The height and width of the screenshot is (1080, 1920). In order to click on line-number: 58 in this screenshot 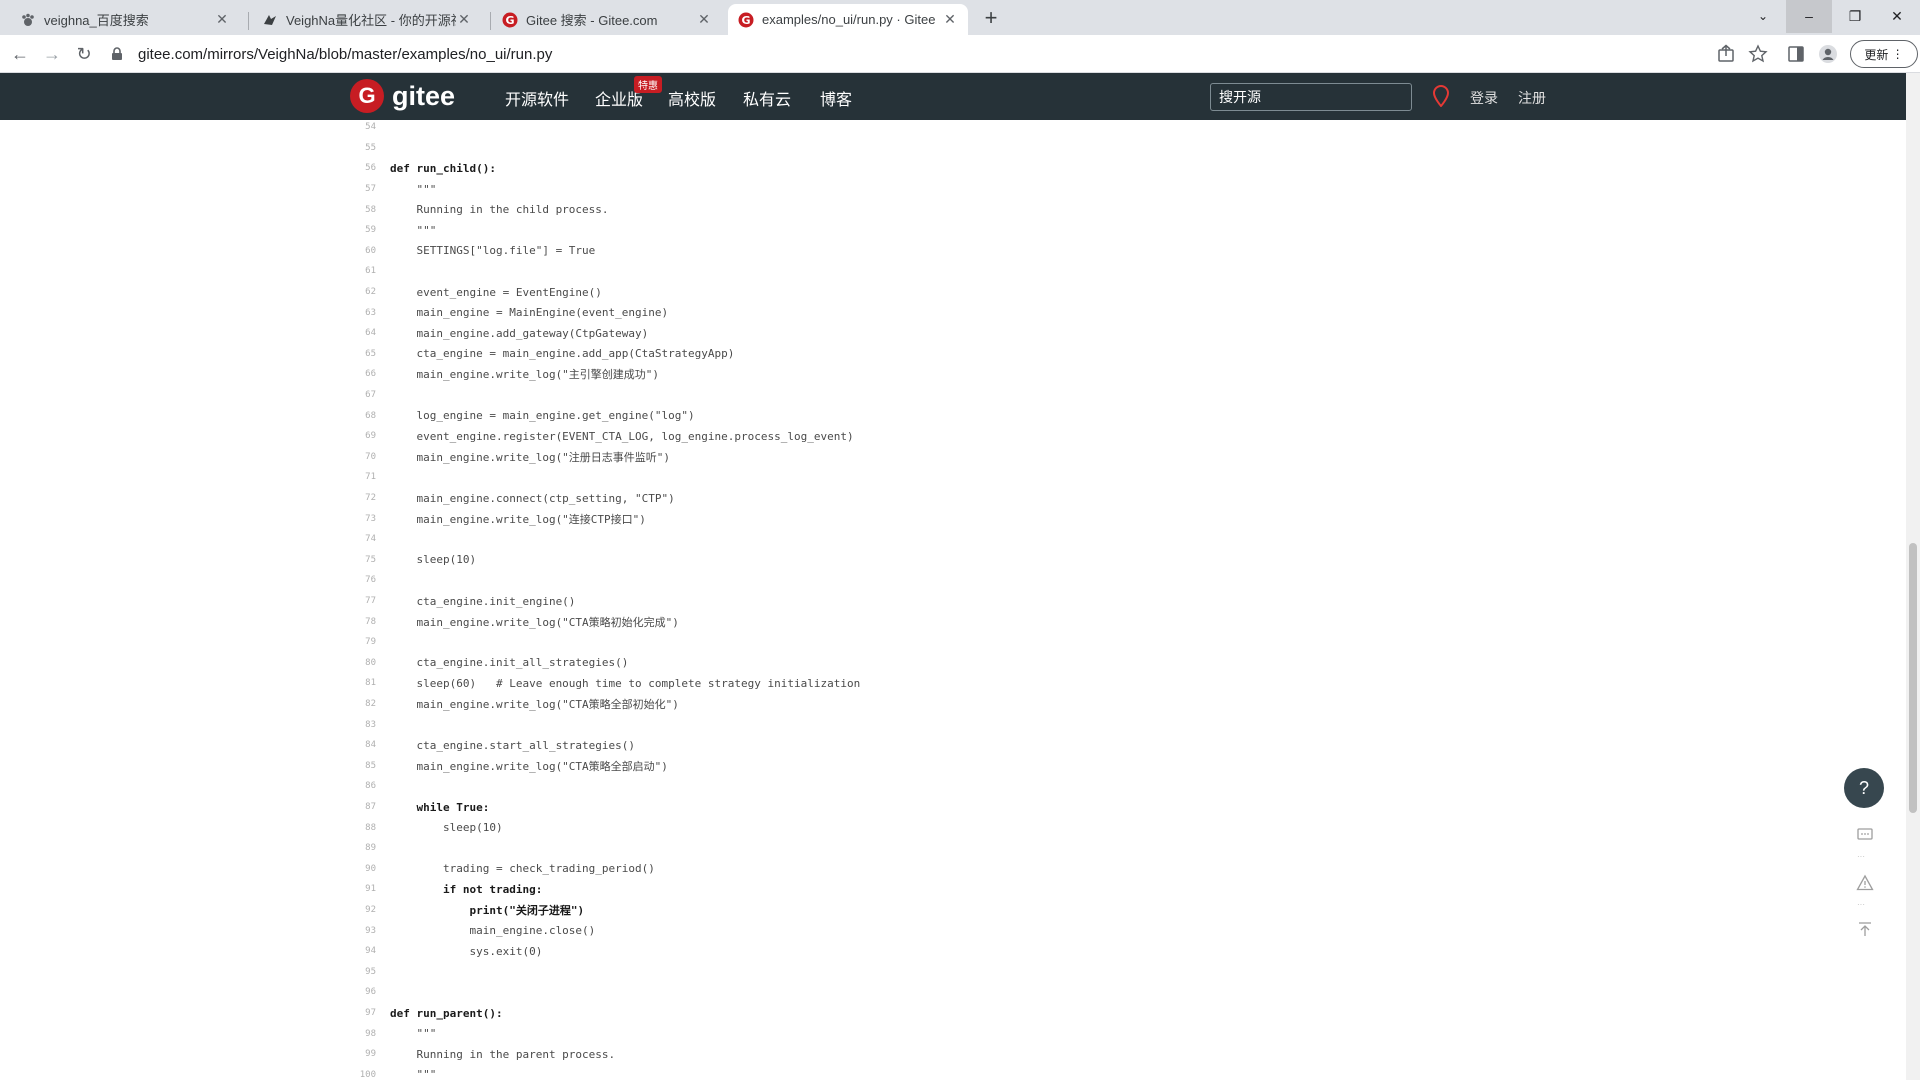, I will do `click(195, 210)`.